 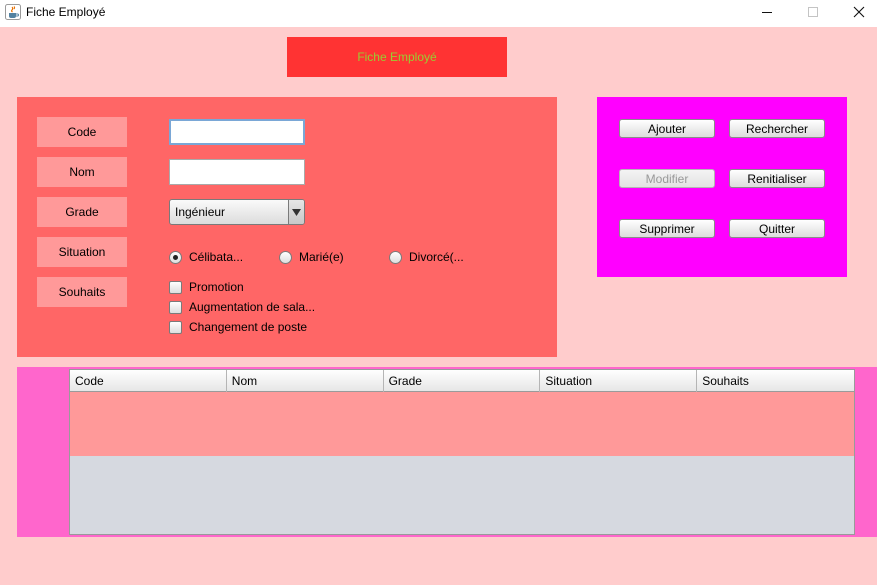 I want to click on minimize-button, so click(x=767, y=13).